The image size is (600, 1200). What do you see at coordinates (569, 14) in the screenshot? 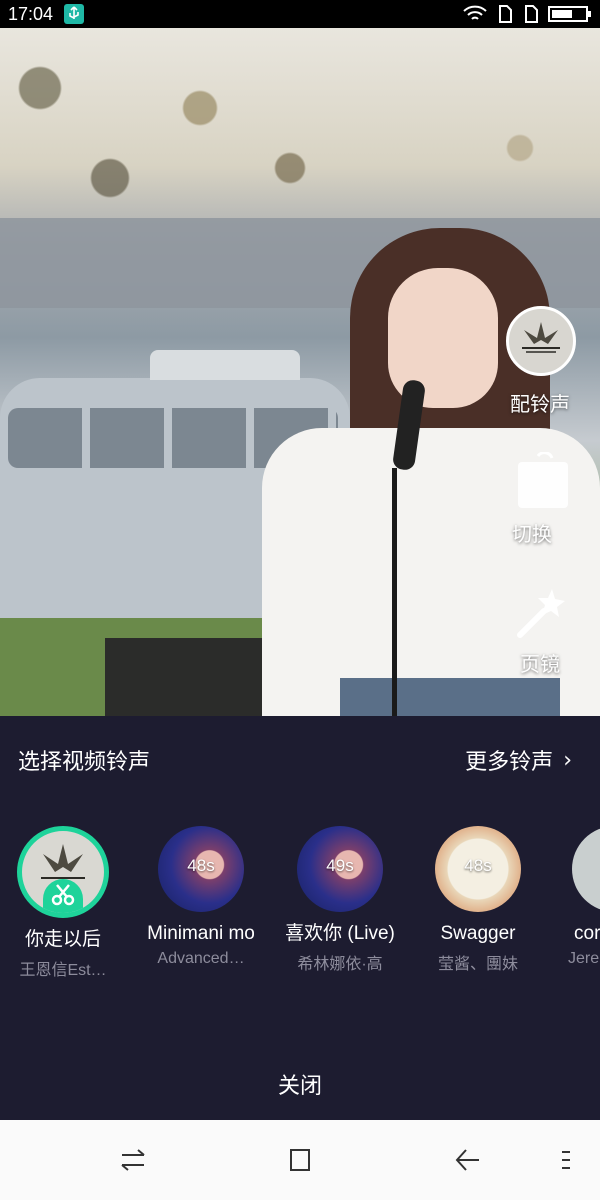
I see `battery-icon` at bounding box center [569, 14].